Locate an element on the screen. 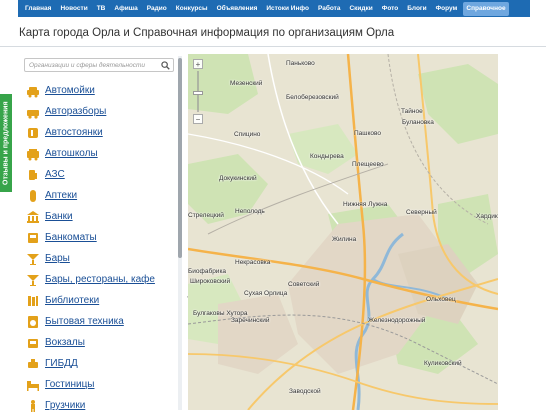 This screenshot has width=546, height=416. map-label: Пашково is located at coordinates (368, 133).